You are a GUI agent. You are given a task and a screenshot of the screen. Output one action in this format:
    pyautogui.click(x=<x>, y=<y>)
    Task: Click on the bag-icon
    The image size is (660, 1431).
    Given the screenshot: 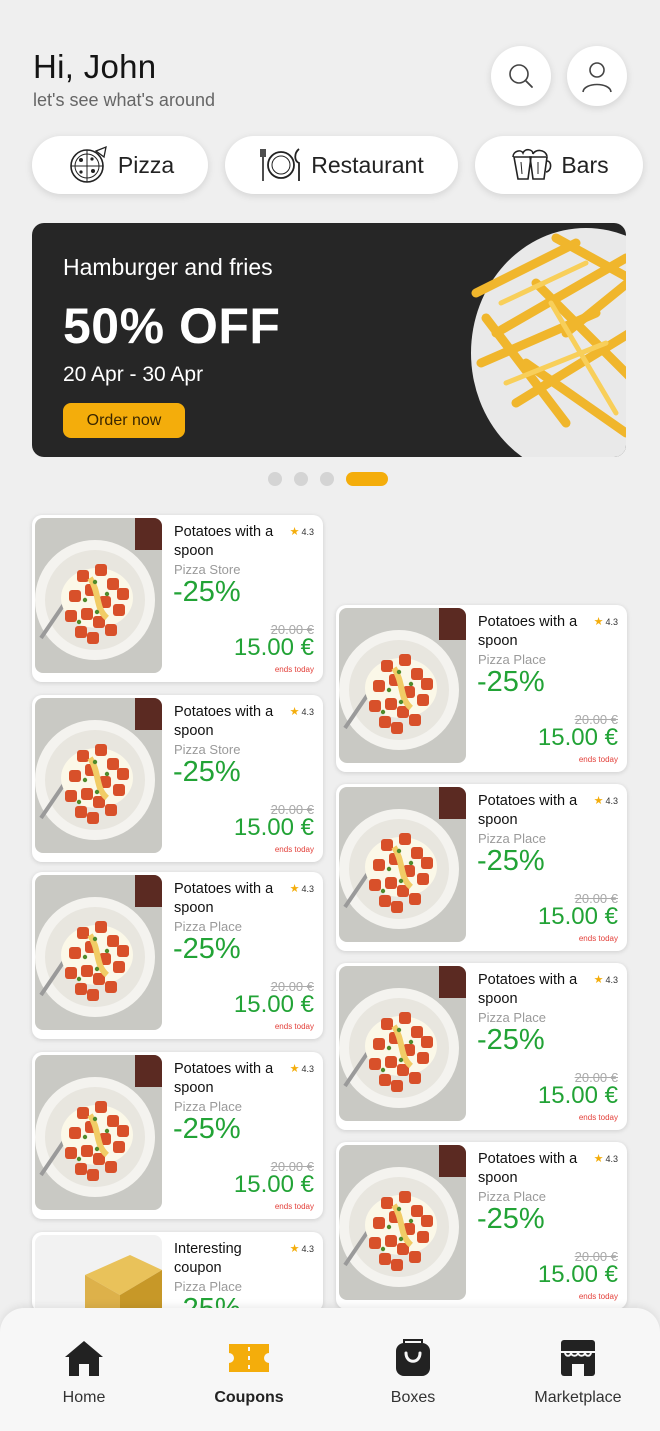 What is the action you would take?
    pyautogui.click(x=413, y=1357)
    